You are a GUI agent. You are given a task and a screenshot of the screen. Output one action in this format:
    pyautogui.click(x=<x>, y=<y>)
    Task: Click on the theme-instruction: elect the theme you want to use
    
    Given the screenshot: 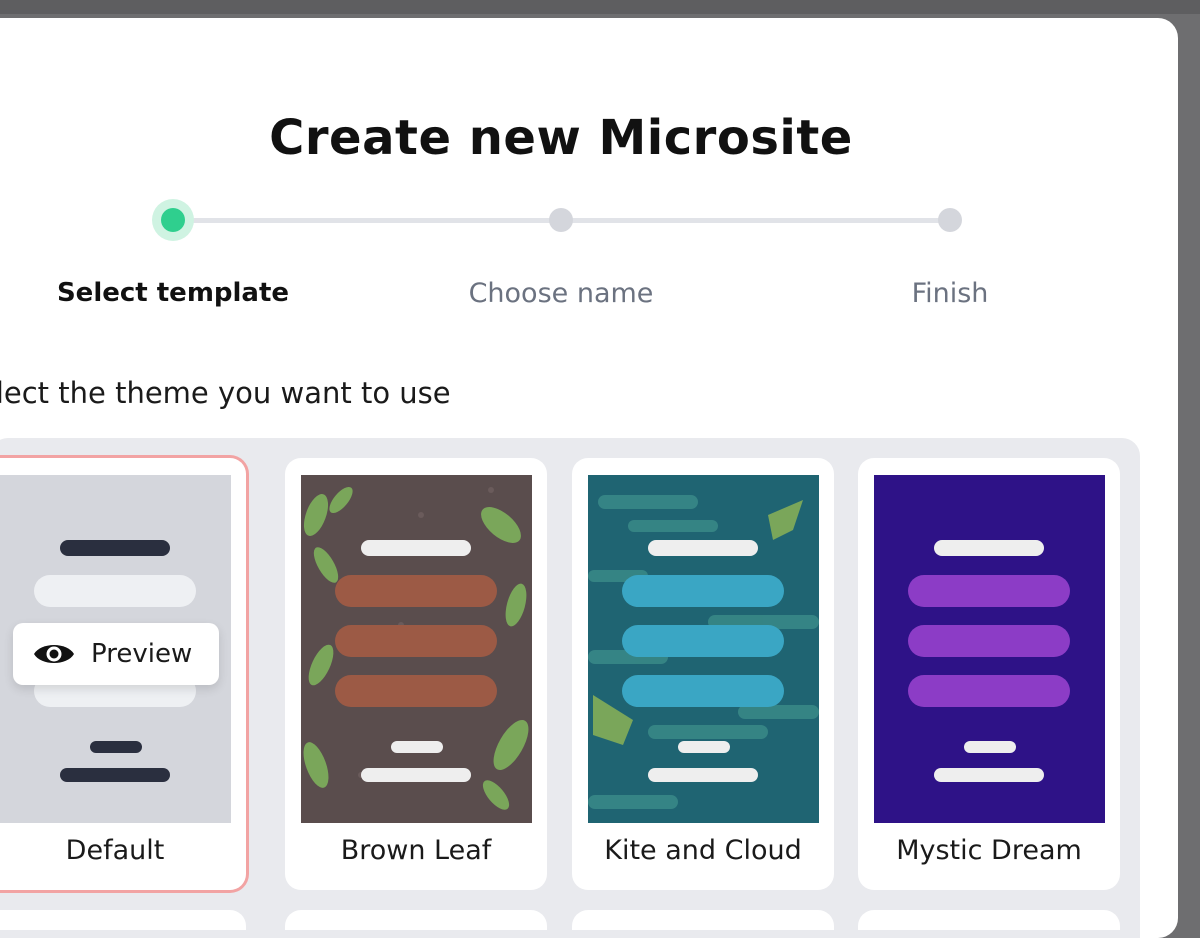 What is the action you would take?
    pyautogui.click(x=225, y=393)
    